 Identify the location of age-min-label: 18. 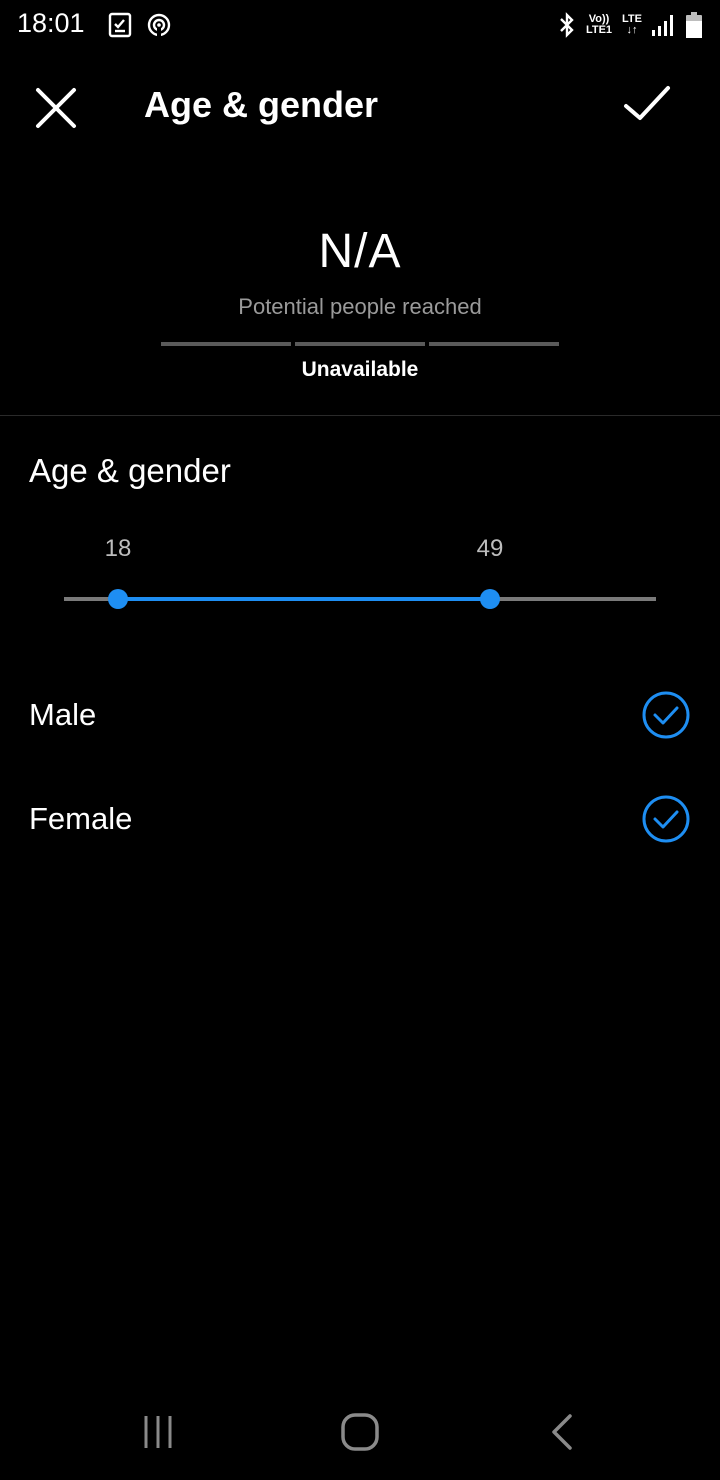
(118, 548).